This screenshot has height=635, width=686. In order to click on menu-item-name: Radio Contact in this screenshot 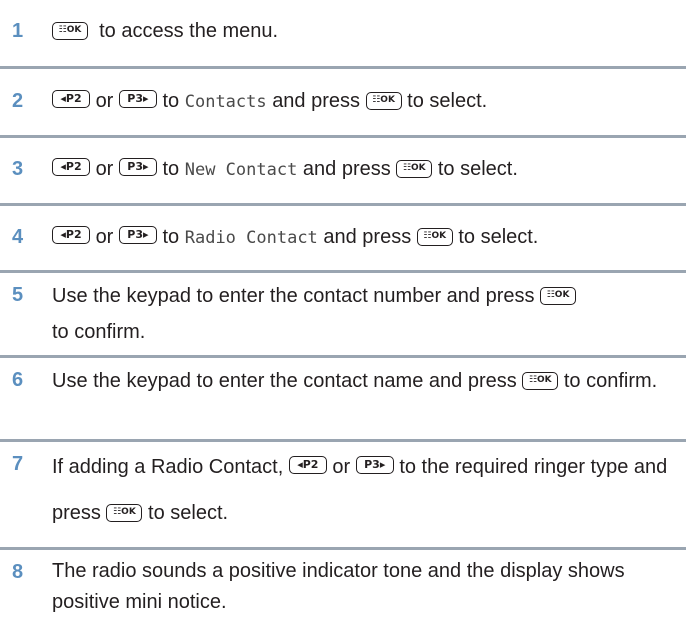, I will do `click(251, 238)`.